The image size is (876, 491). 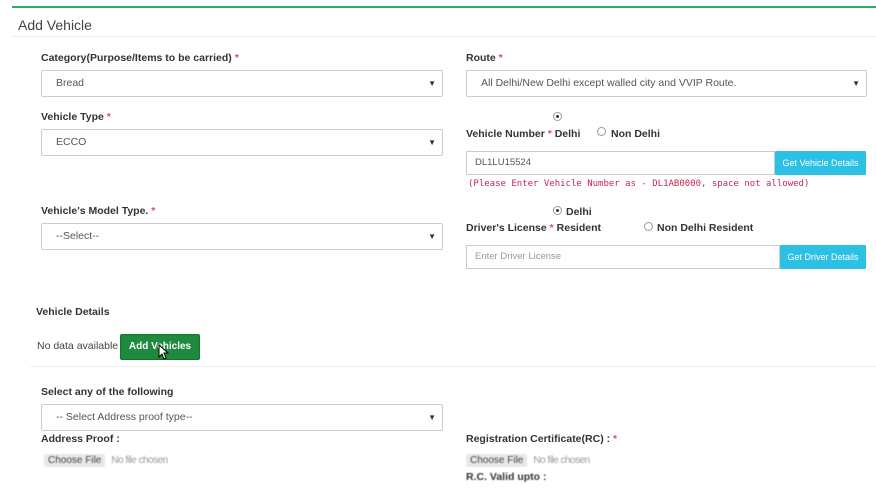 I want to click on category-label-text: Category(Purpose/Items to be carried), so click(x=136, y=58).